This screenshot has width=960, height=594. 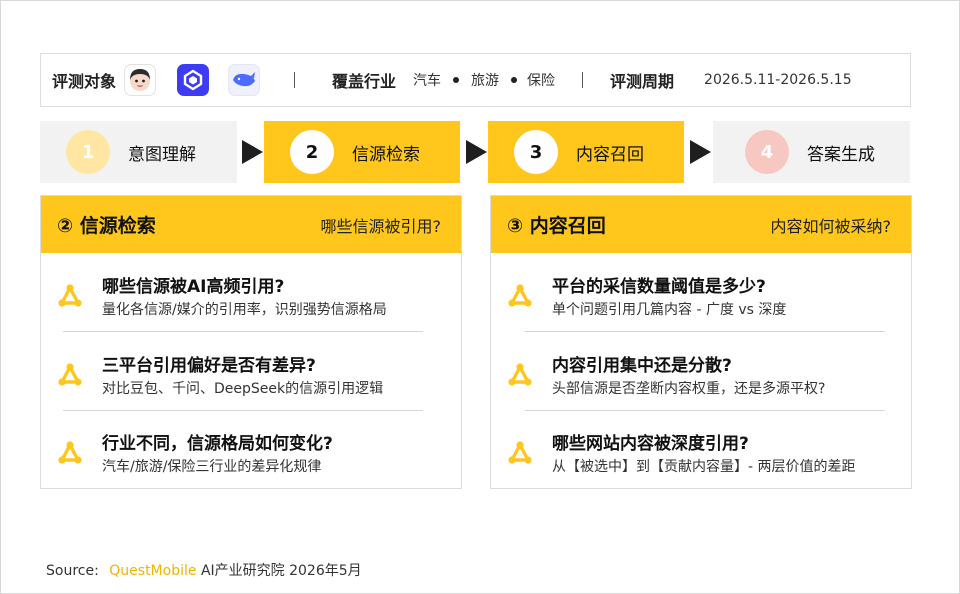 What do you see at coordinates (140, 80) in the screenshot?
I see `doubao-avatar-logo` at bounding box center [140, 80].